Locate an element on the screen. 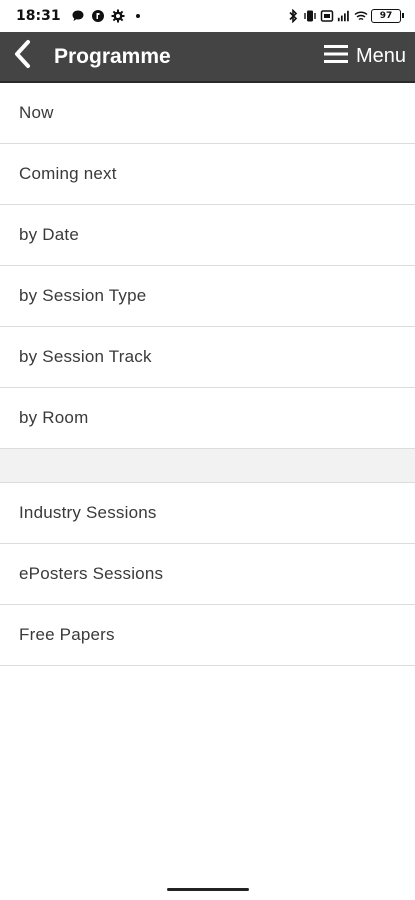  app-header: Programme Menu is located at coordinates (207, 57).